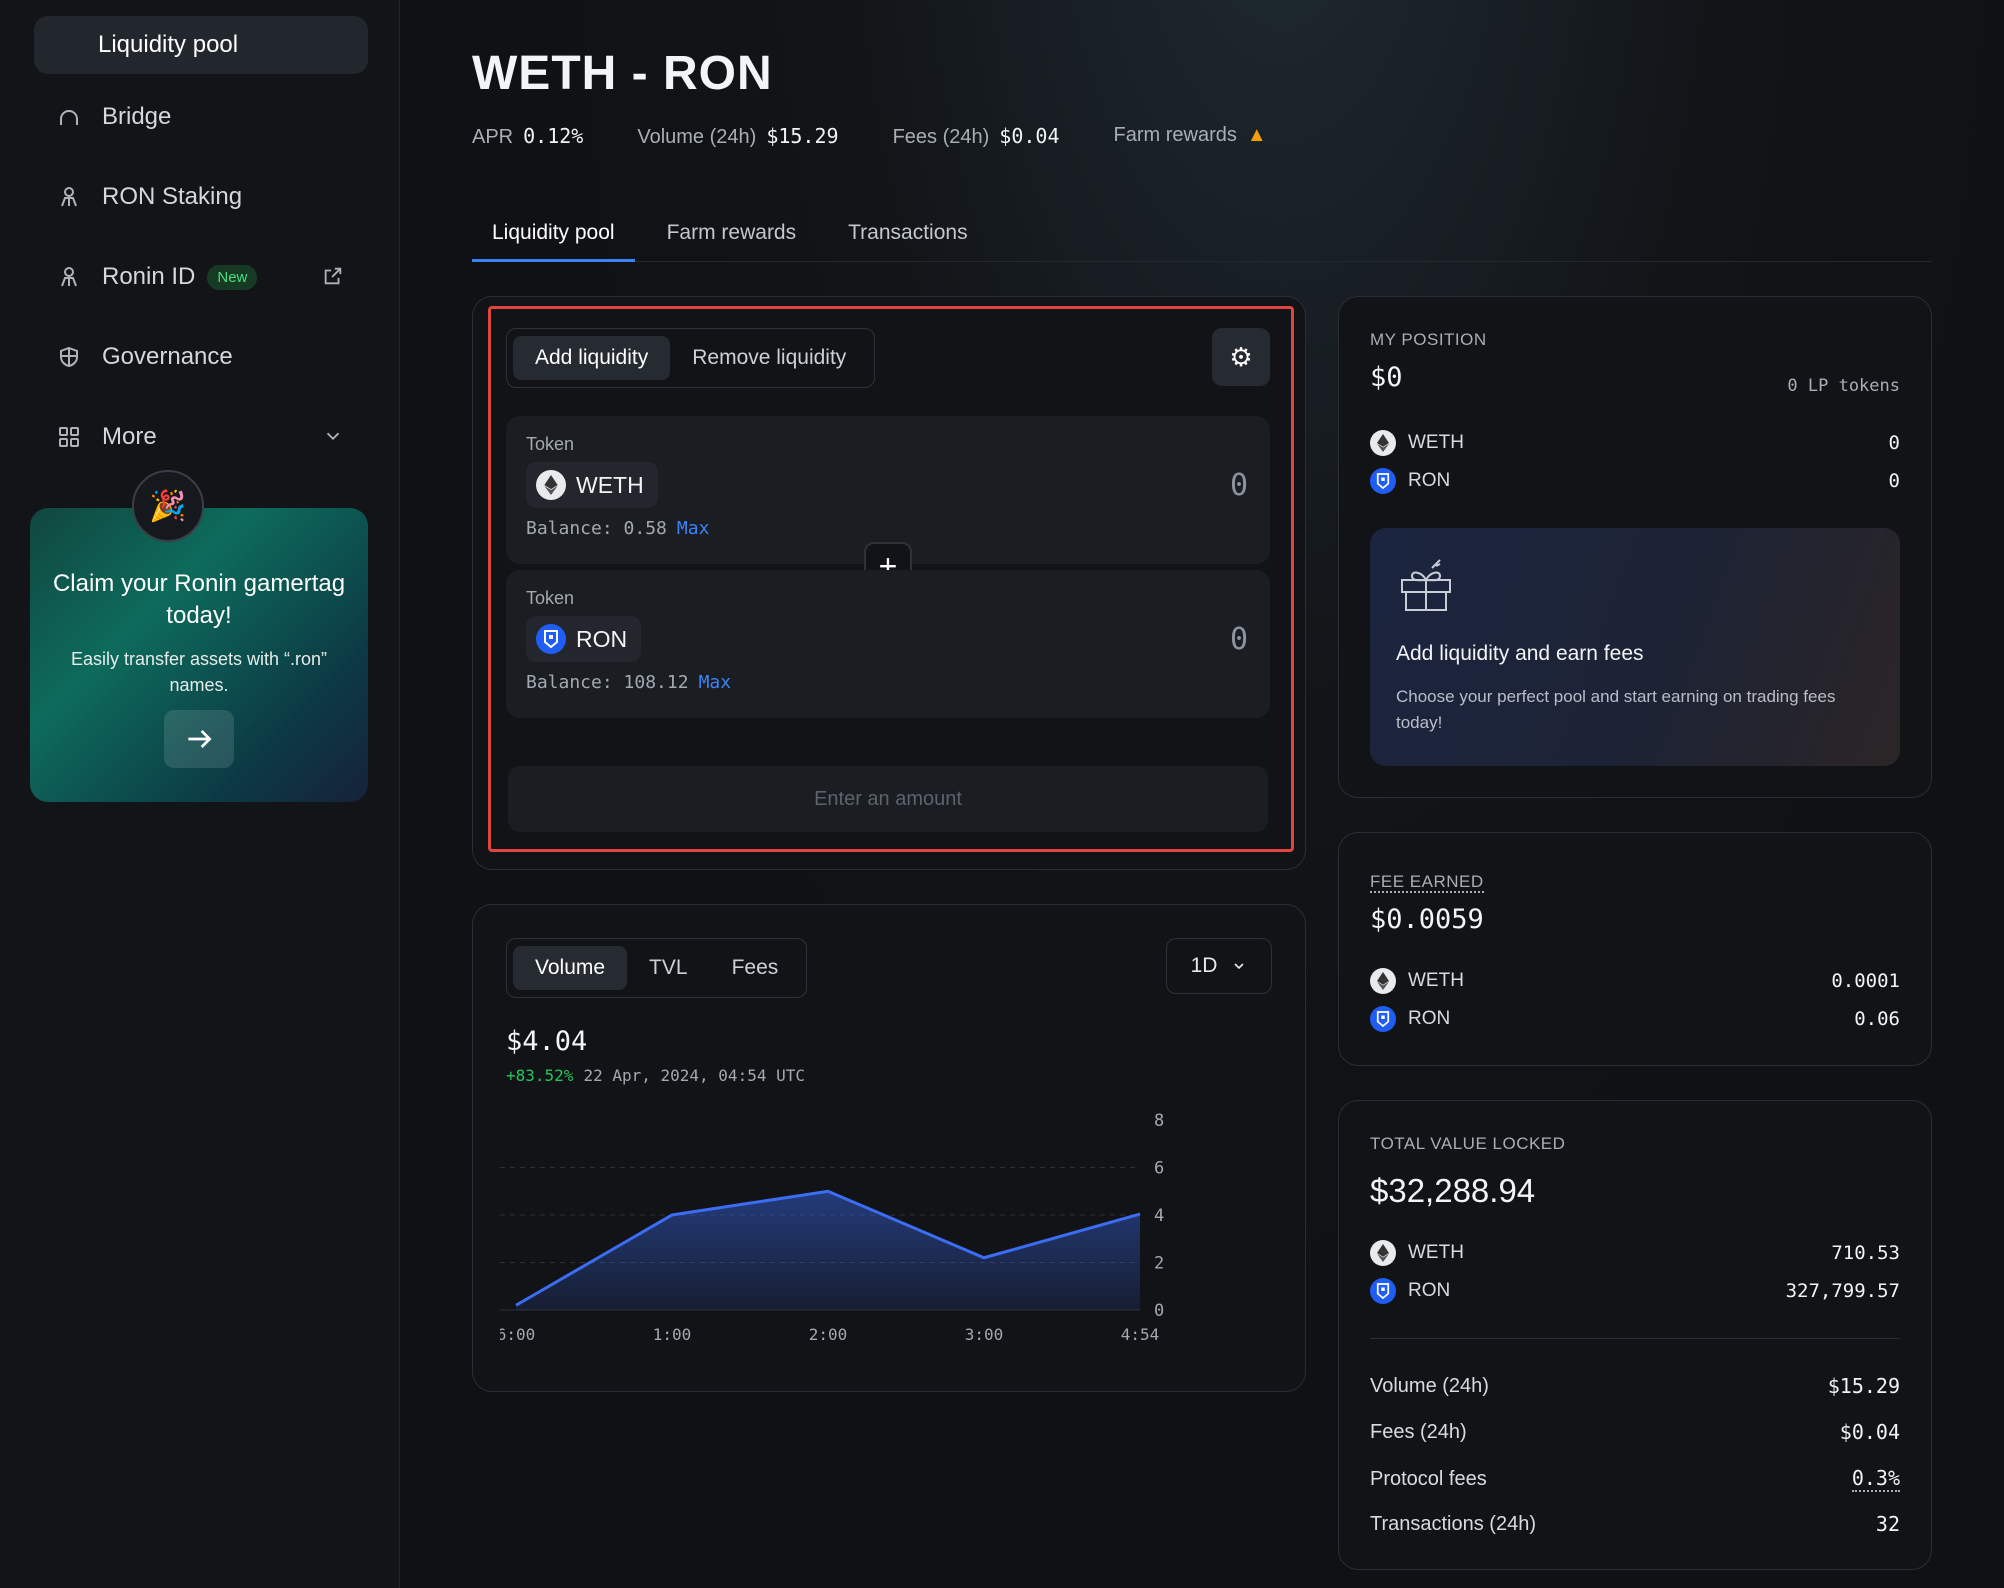  Describe the element at coordinates (602, 638) in the screenshot. I see `token-b-symbol: RON` at that location.